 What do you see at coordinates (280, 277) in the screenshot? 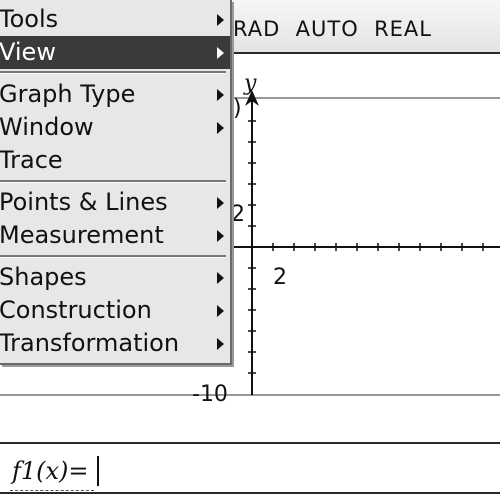
I see `tick-label-x-2: 2` at bounding box center [280, 277].